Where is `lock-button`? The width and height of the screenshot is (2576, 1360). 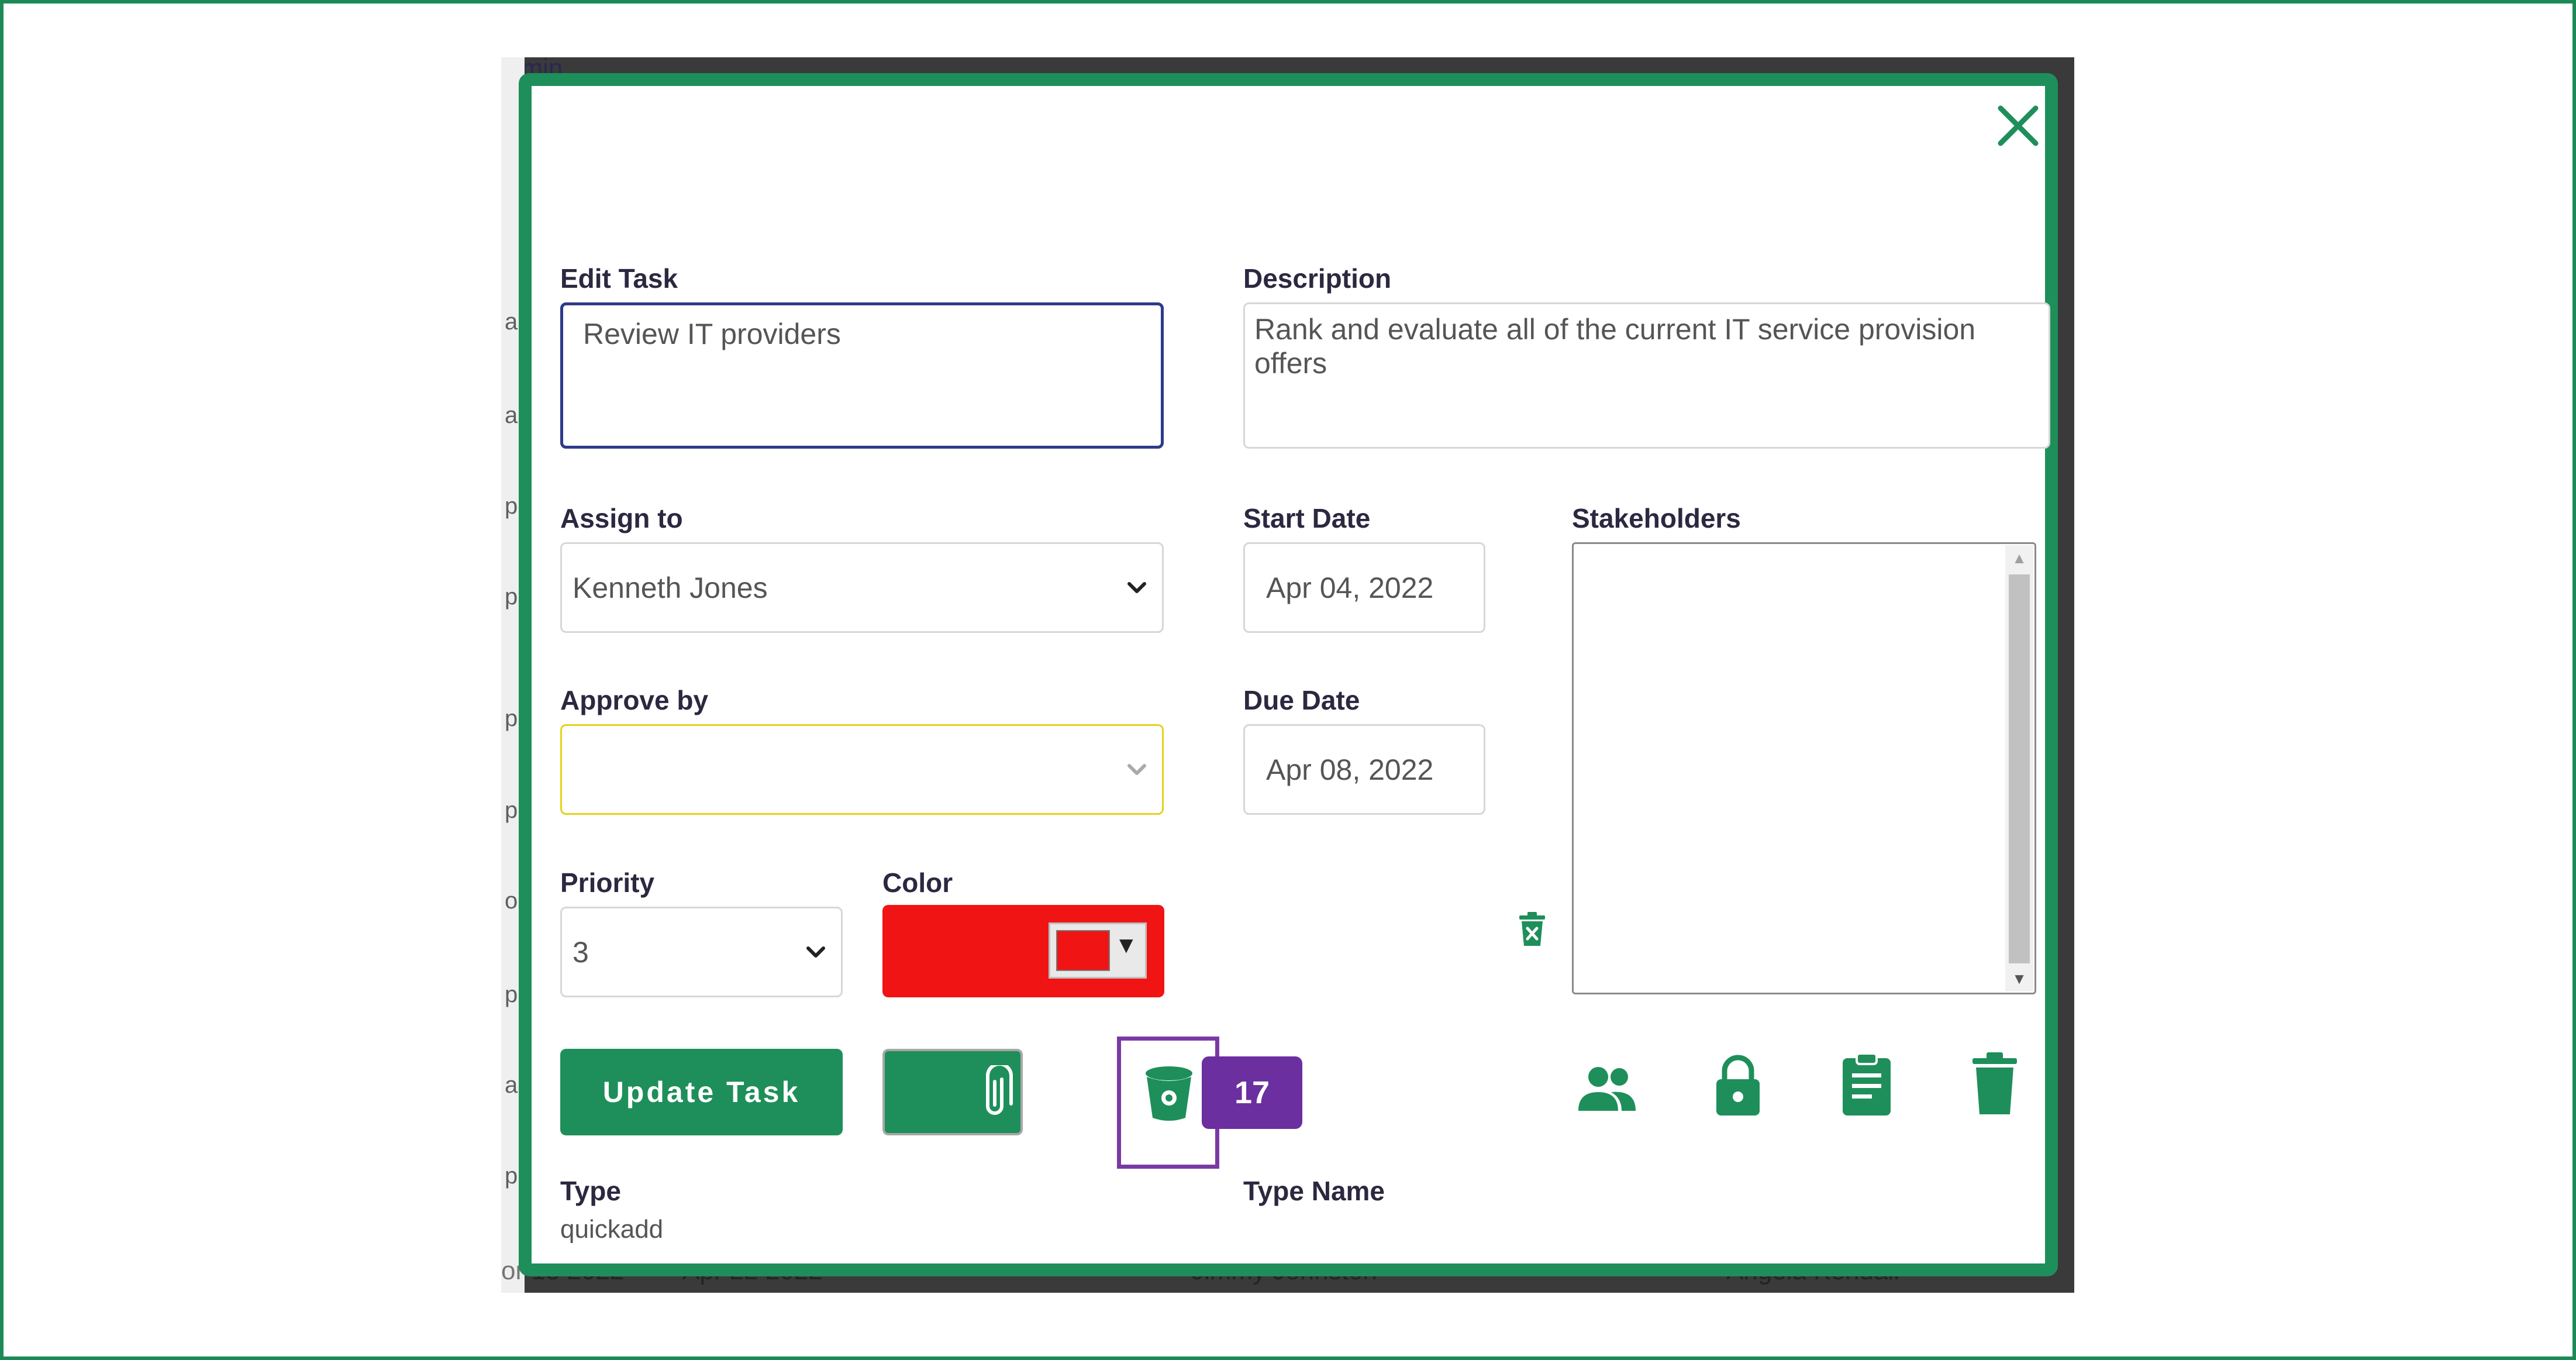 lock-button is located at coordinates (1738, 1084).